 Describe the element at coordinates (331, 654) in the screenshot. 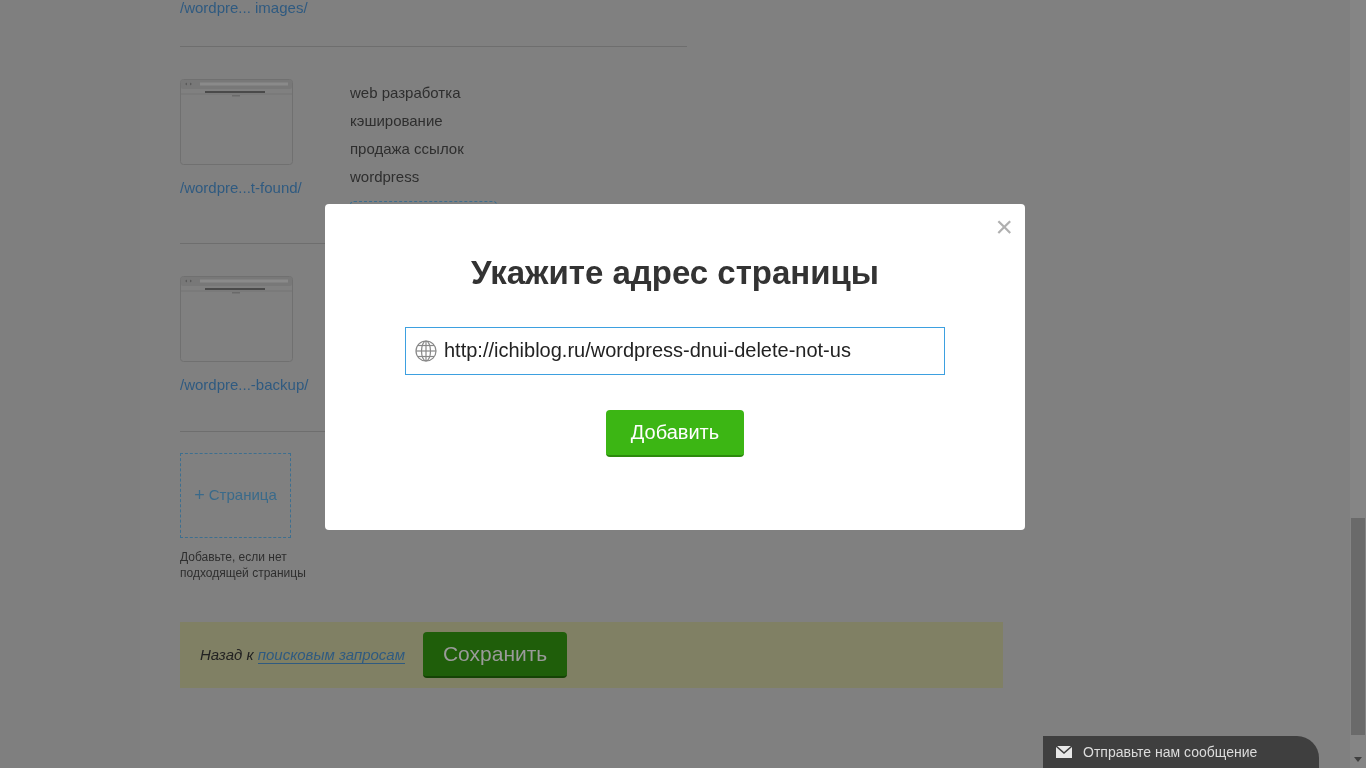

I see `back-link: поисковым запросам` at that location.